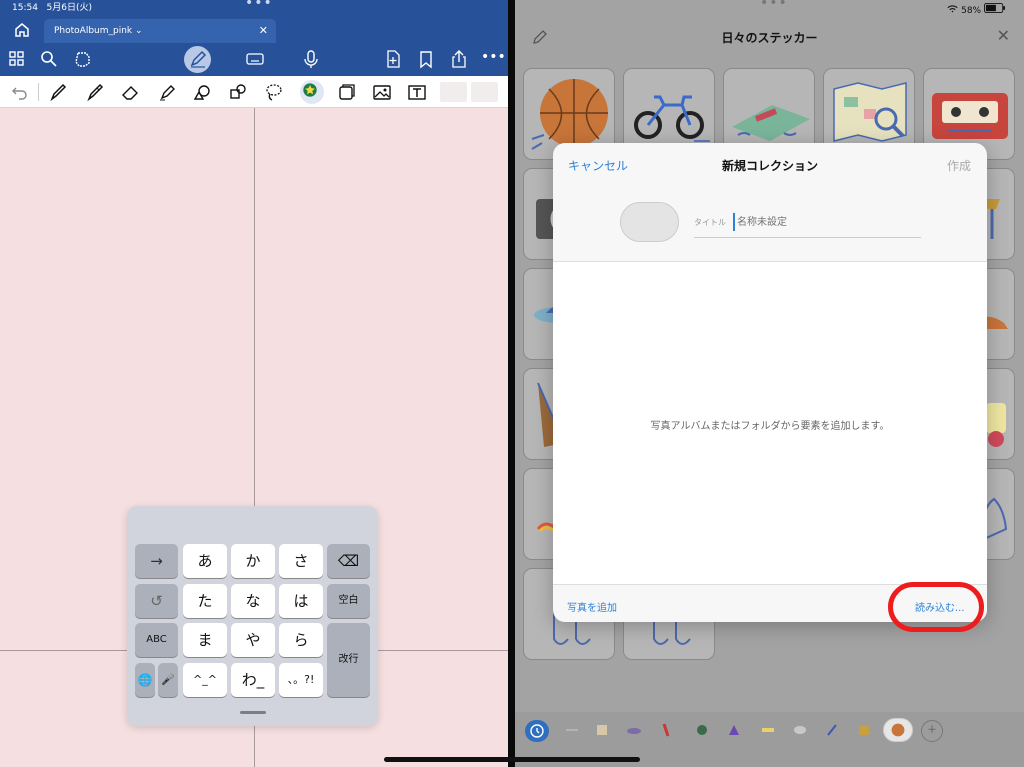 The image size is (1024, 767). I want to click on modal-header: キャンセル 新規コレクション 作成, so click(770, 165).